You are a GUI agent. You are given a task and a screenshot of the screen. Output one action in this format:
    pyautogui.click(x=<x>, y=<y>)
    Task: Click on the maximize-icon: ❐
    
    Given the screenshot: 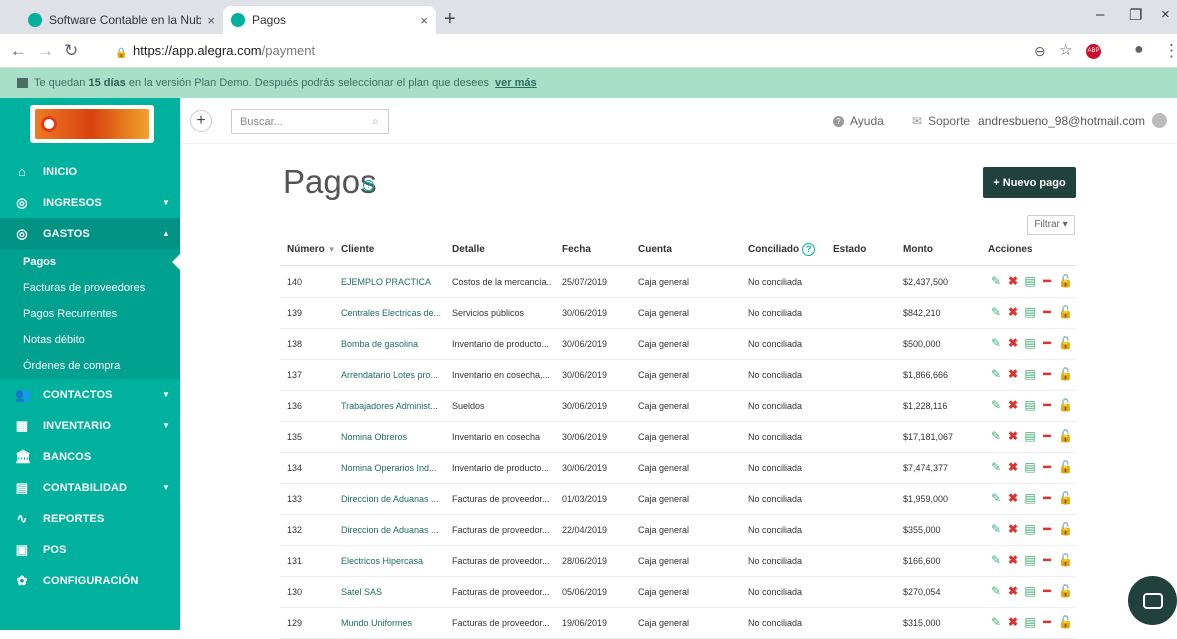 What is the action you would take?
    pyautogui.click(x=1135, y=15)
    